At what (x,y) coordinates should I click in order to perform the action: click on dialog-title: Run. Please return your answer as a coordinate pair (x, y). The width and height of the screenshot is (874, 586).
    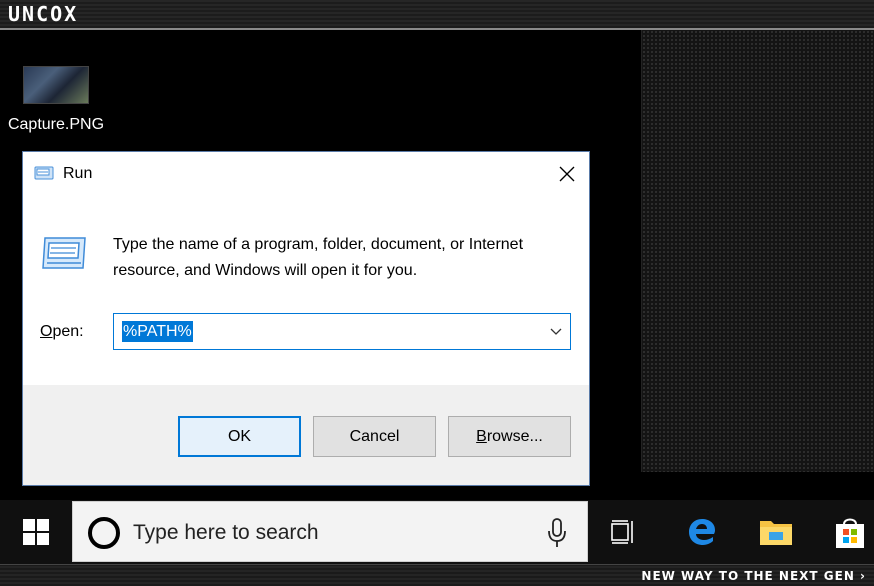
    Looking at the image, I should click on (78, 173).